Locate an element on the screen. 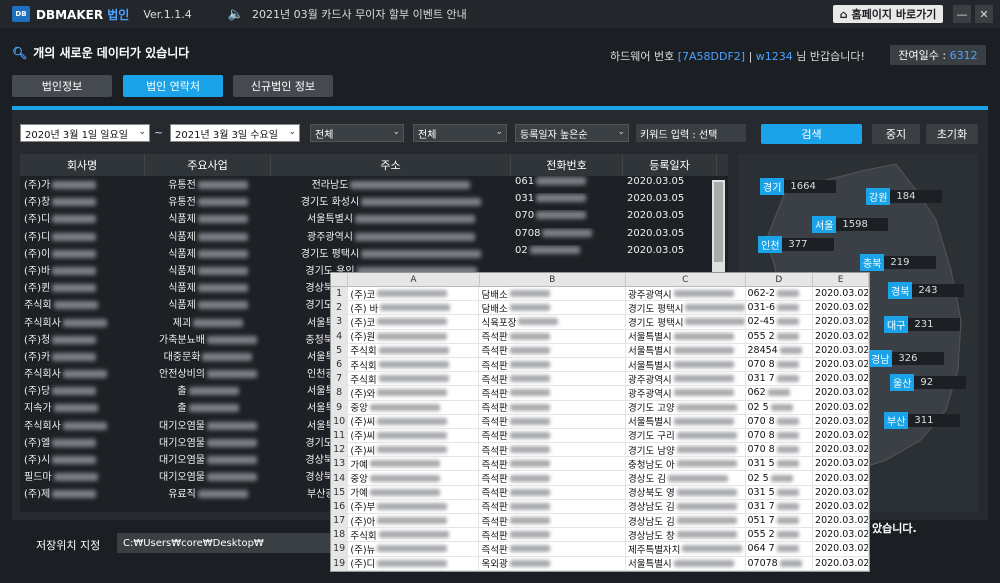 The height and width of the screenshot is (583, 1000). excel-col-header: A is located at coordinates (414, 279).